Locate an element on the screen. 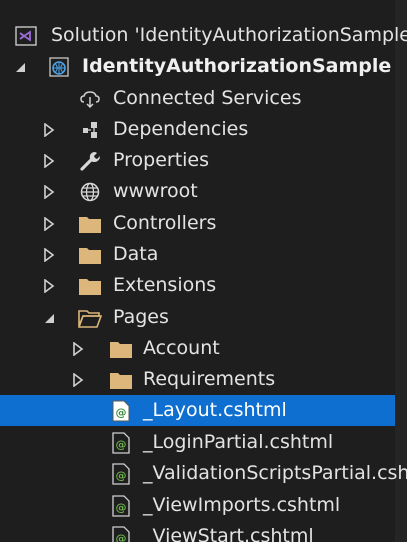  tree-label: _ValidationScriptsPartial.cshtml is located at coordinates (275, 473).